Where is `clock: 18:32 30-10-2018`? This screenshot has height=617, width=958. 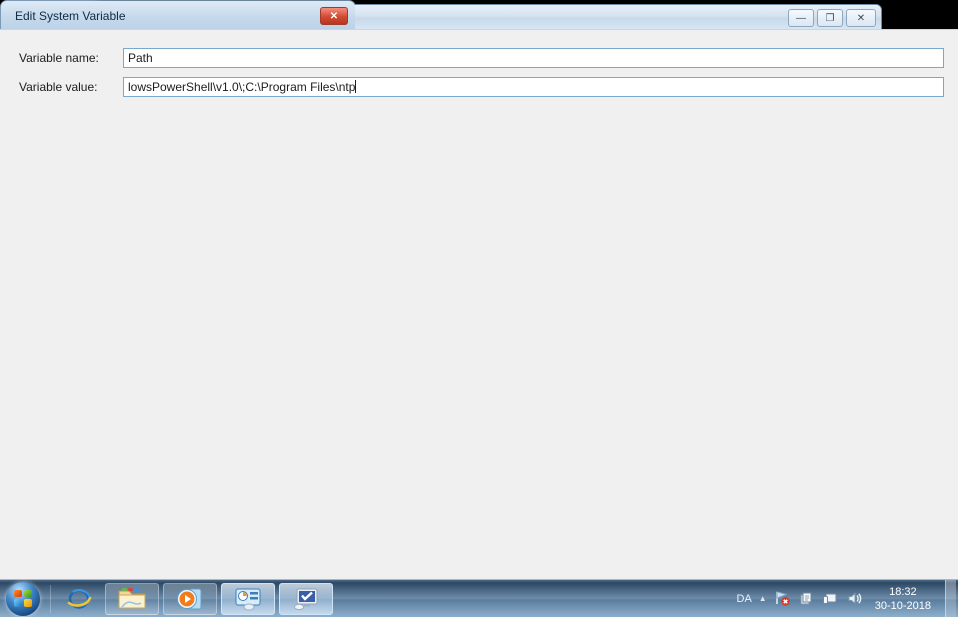 clock: 18:32 30-10-2018 is located at coordinates (904, 599).